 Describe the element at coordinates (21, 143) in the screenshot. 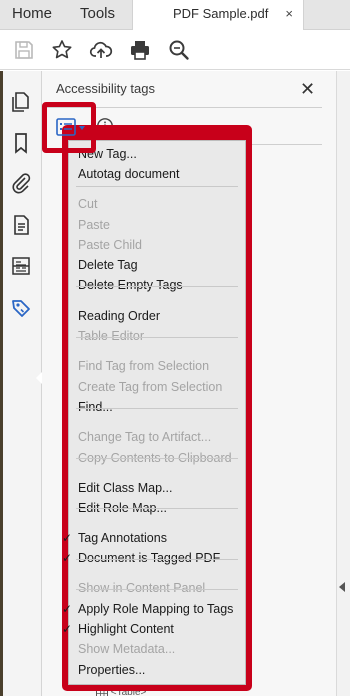

I see `bookmark-icon` at that location.